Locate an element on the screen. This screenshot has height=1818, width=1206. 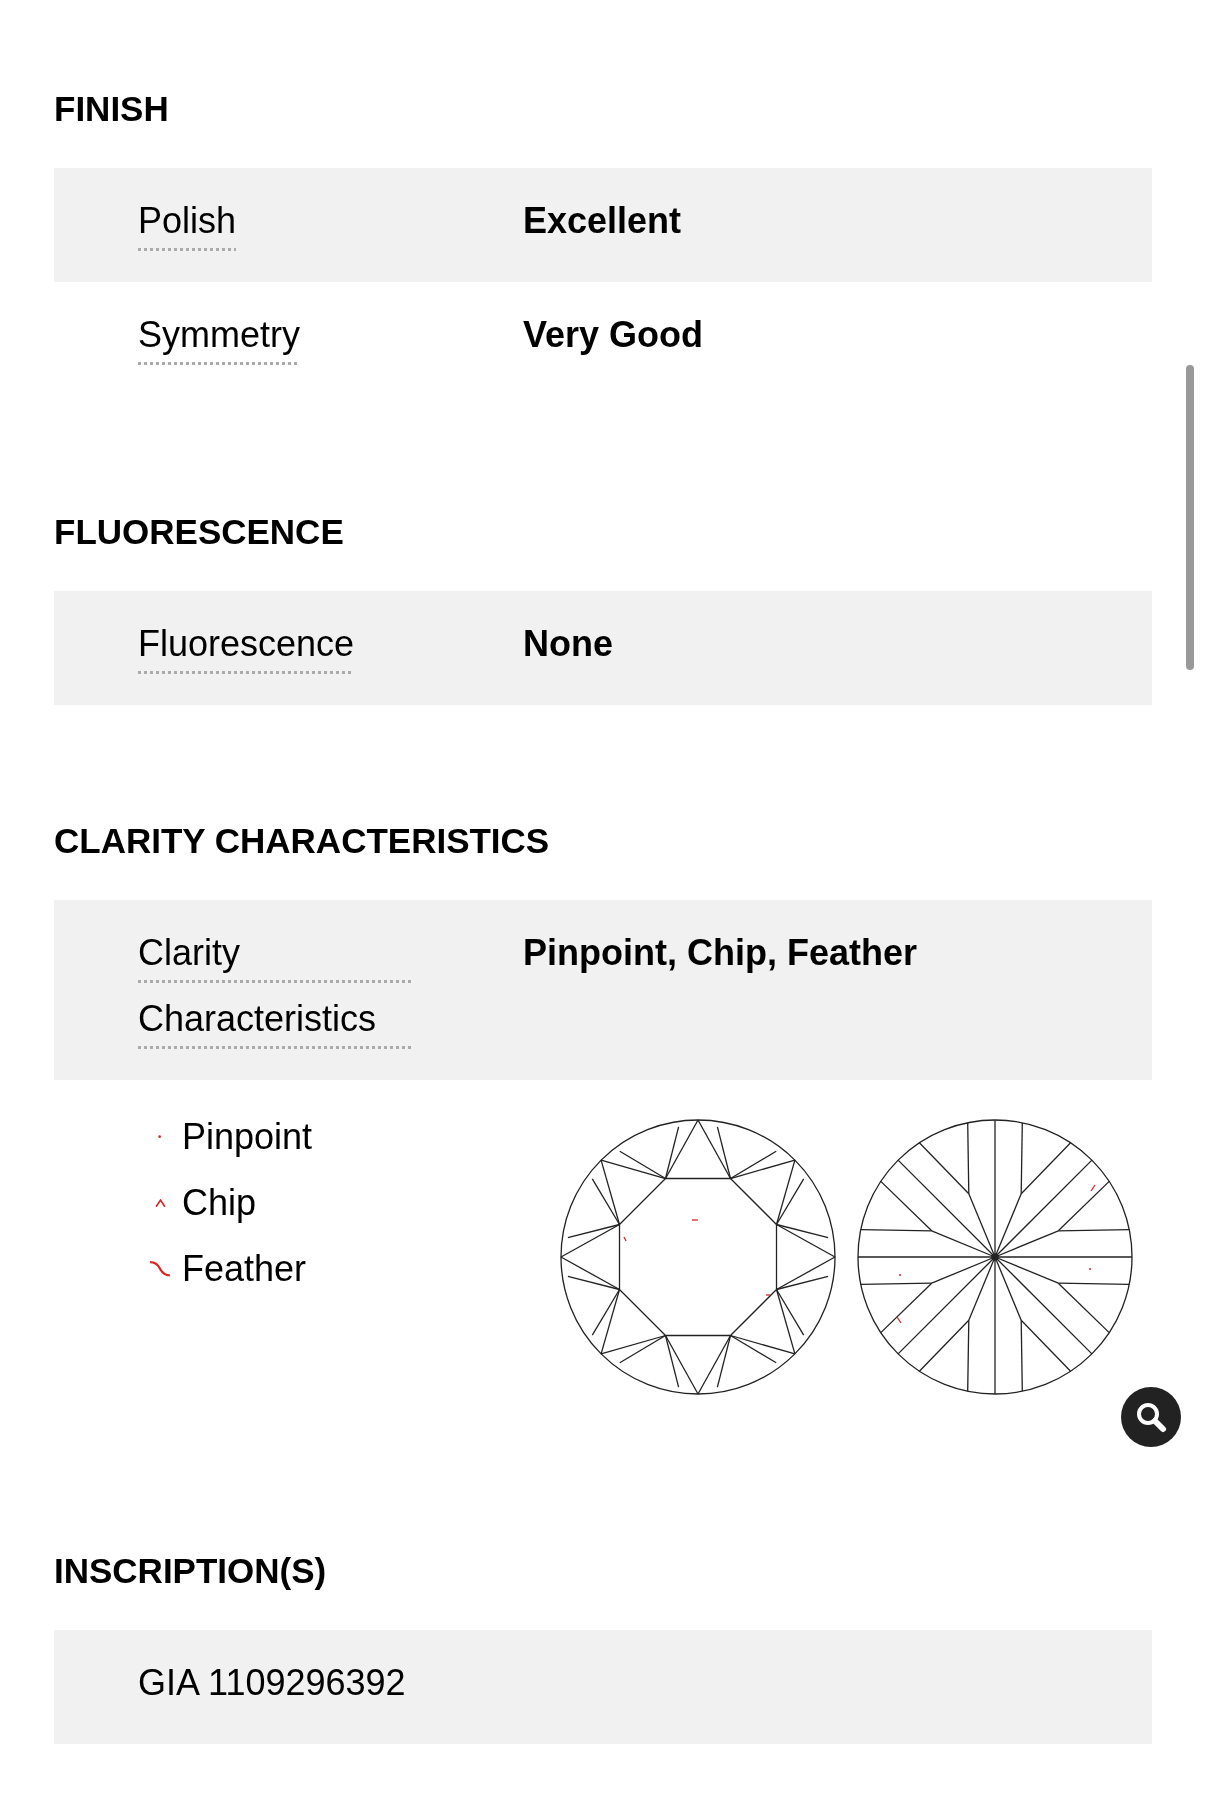
field-value: Very Good is located at coordinates (613, 335).